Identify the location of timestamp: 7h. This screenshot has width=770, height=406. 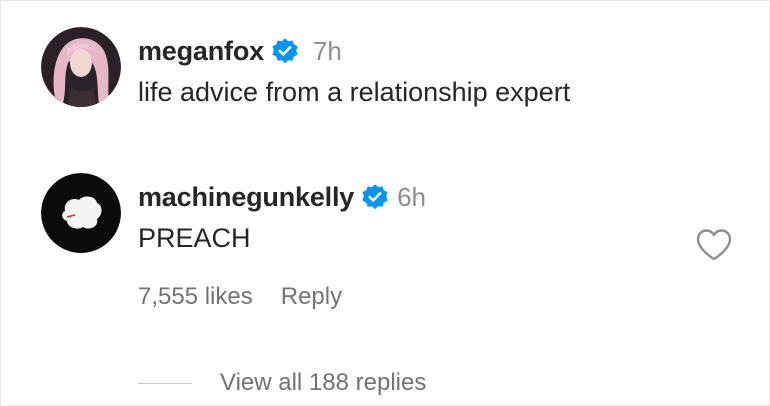
(327, 50).